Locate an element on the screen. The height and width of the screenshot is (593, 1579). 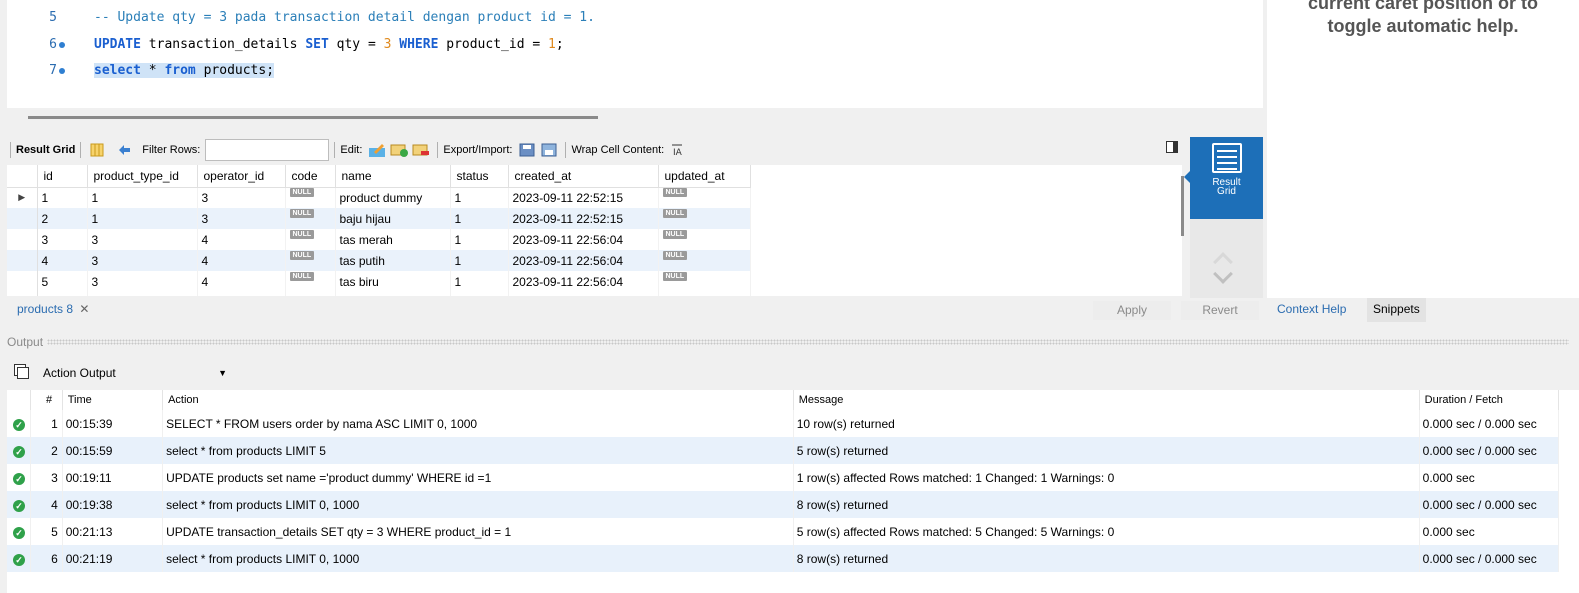
column-header: code is located at coordinates (310, 176).